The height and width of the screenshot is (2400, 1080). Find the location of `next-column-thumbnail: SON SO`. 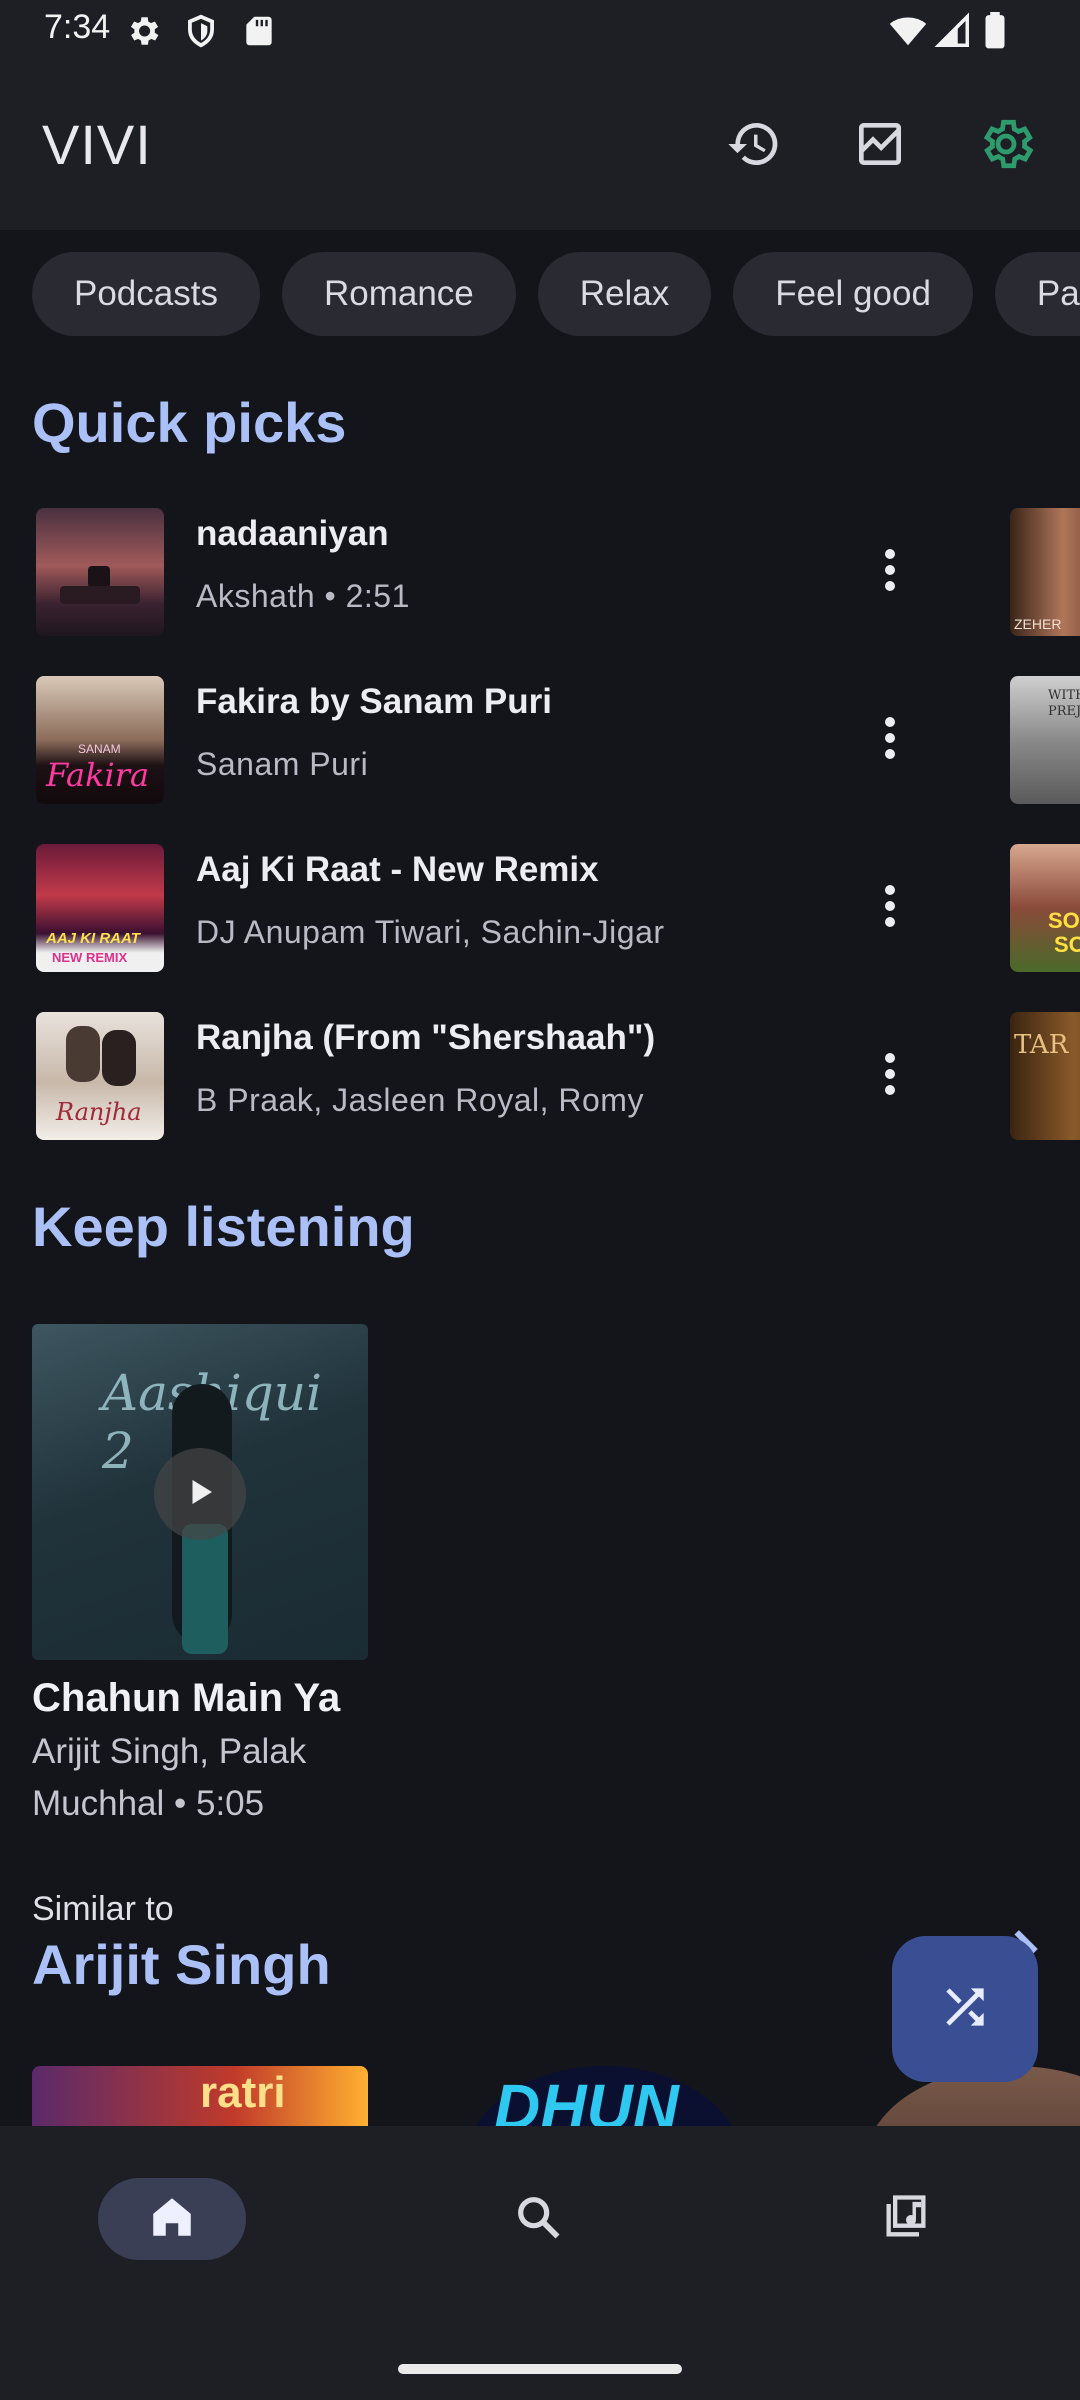

next-column-thumbnail: SON SO is located at coordinates (1045, 908).